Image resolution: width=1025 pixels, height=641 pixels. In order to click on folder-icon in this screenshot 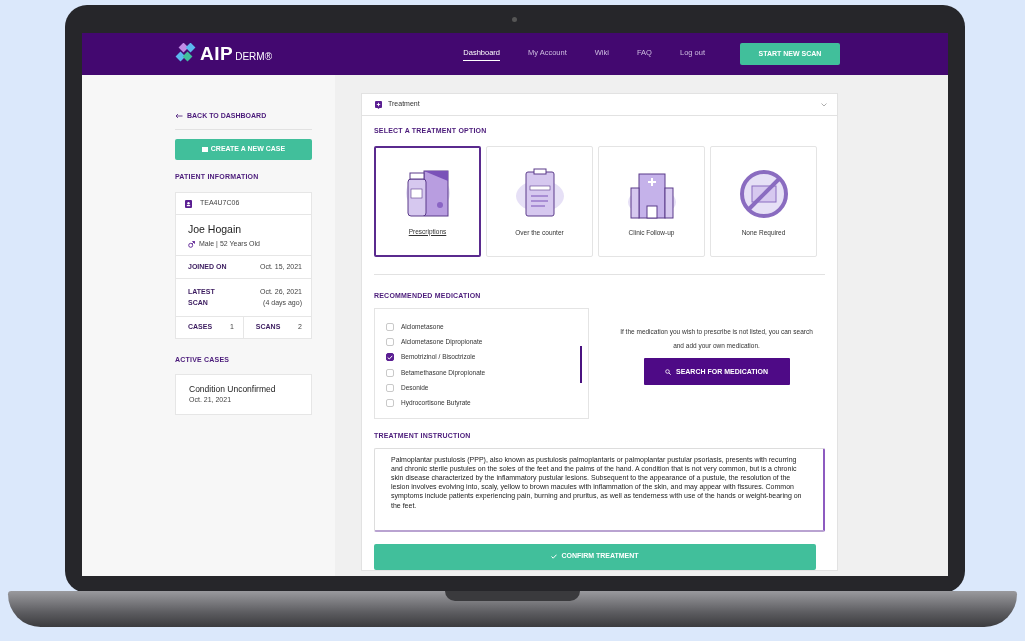, I will do `click(204, 149)`.